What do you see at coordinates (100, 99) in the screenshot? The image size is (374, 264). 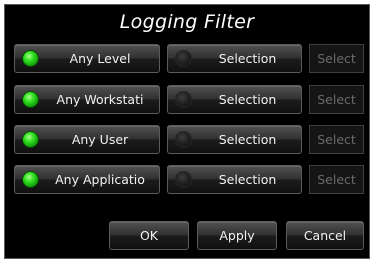 I see `any-workstation-label: Any Workstati` at bounding box center [100, 99].